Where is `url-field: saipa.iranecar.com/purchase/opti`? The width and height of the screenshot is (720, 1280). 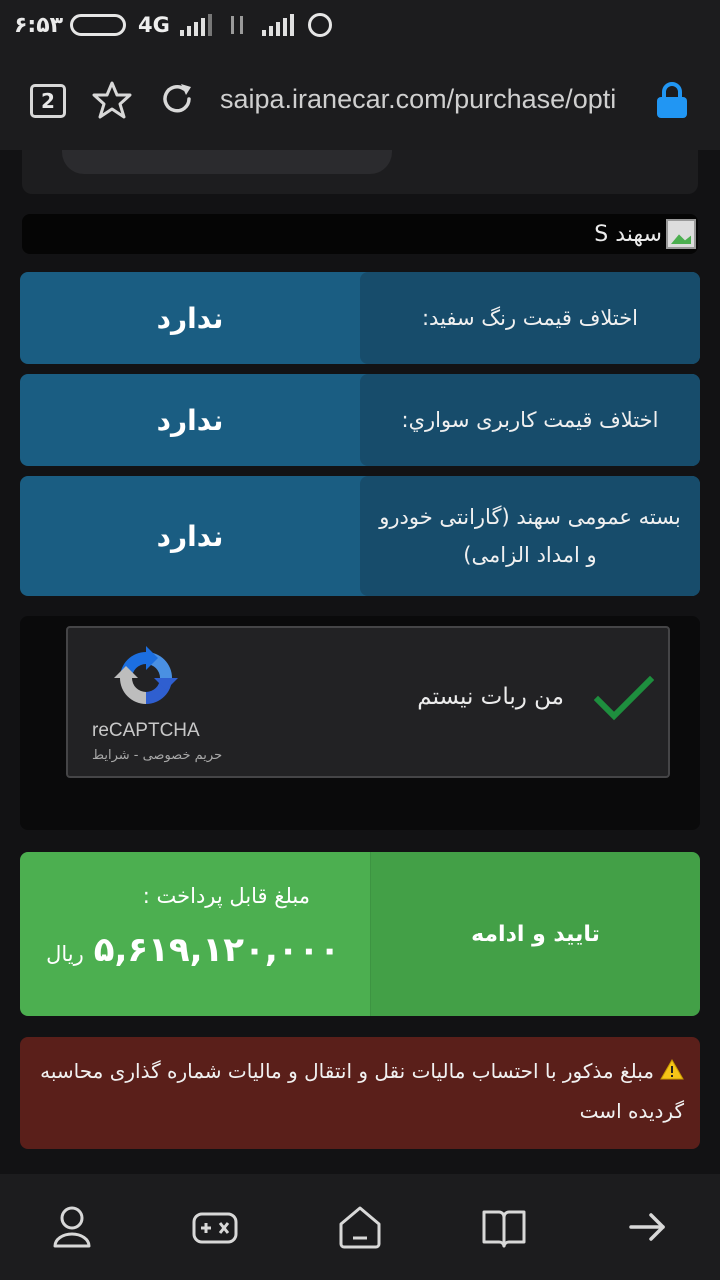
url-field: saipa.iranecar.com/purchase/opti is located at coordinates (433, 102).